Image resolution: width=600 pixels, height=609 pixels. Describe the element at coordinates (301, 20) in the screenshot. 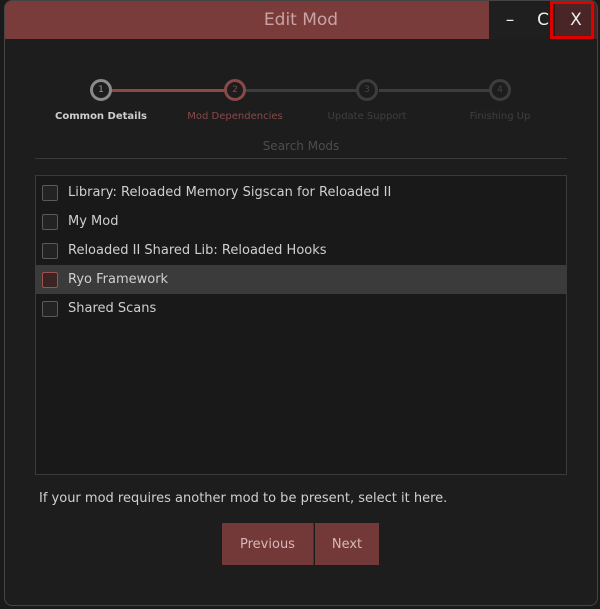

I see `title-bar: Edit Mod – C X` at that location.